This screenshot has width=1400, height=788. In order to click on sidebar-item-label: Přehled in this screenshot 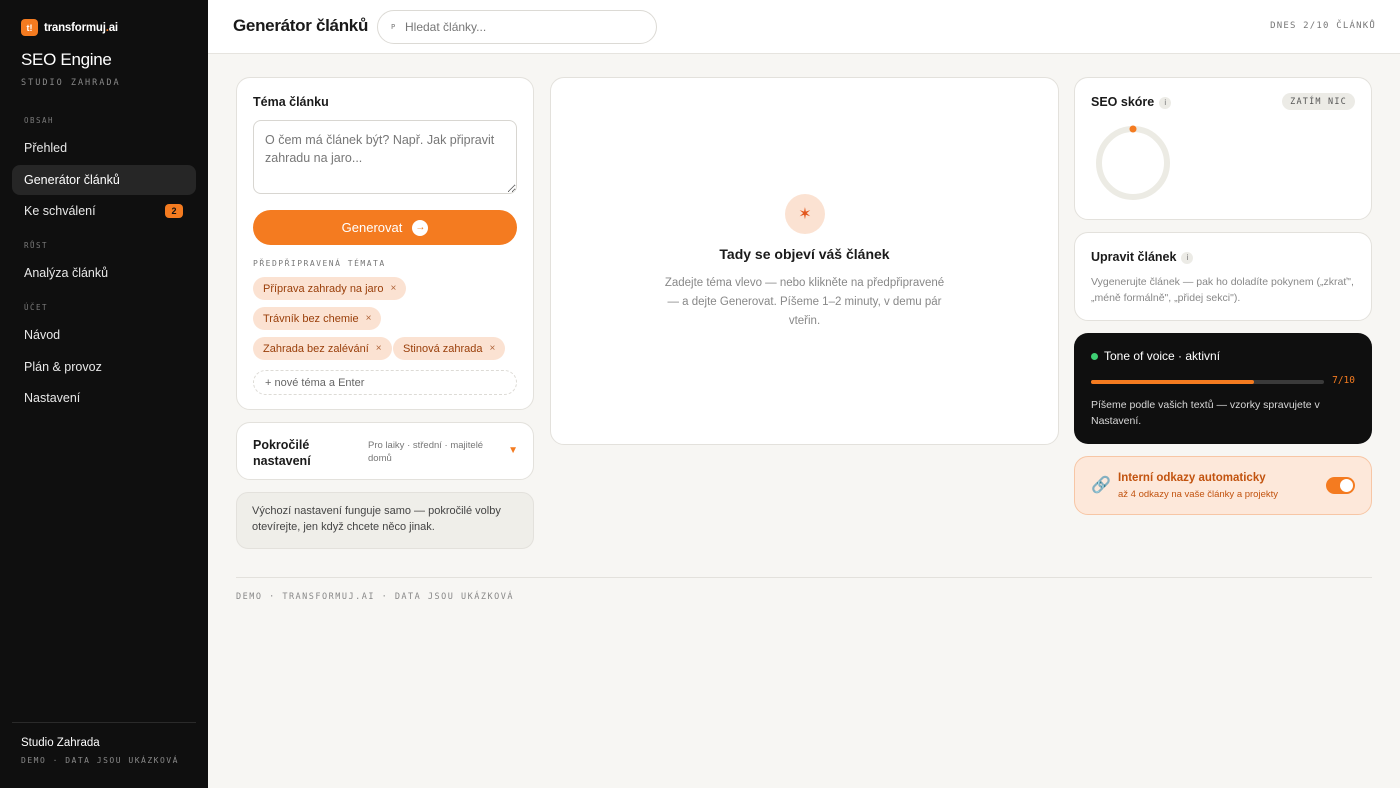, I will do `click(46, 148)`.